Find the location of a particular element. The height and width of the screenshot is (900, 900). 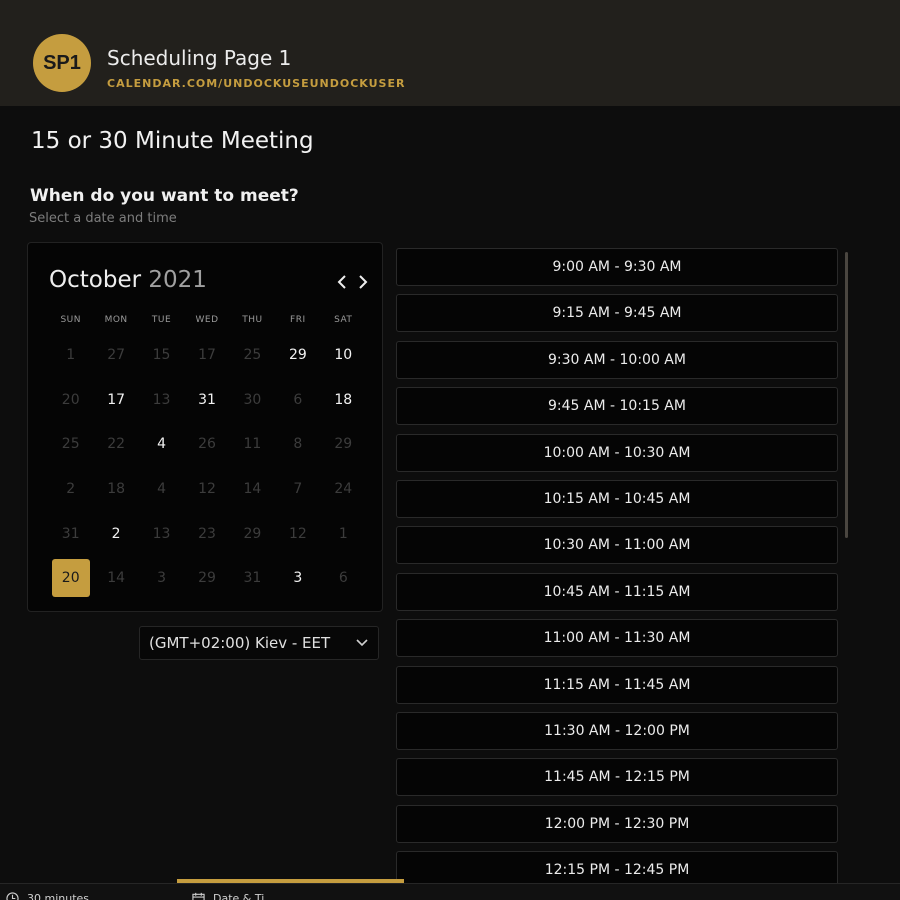

calendar-day-label: 14 is located at coordinates (252, 489).